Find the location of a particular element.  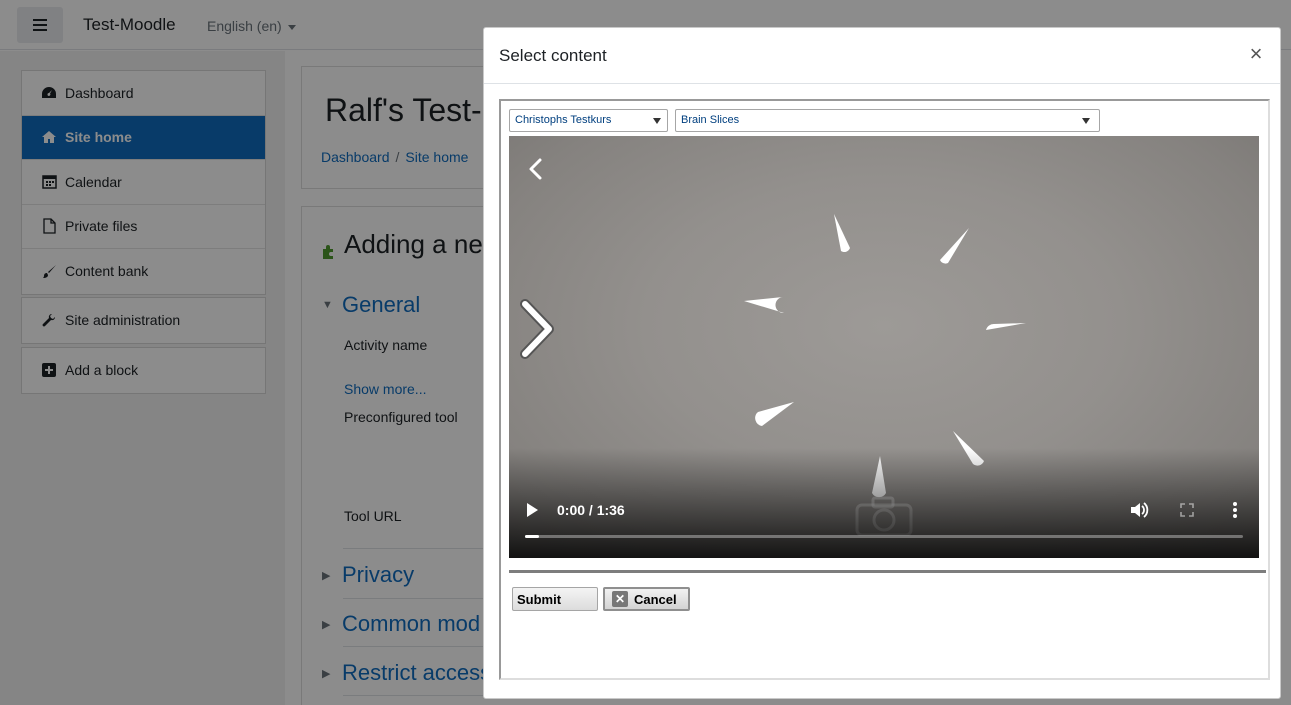

content-select: Brain Slices is located at coordinates (887, 120).